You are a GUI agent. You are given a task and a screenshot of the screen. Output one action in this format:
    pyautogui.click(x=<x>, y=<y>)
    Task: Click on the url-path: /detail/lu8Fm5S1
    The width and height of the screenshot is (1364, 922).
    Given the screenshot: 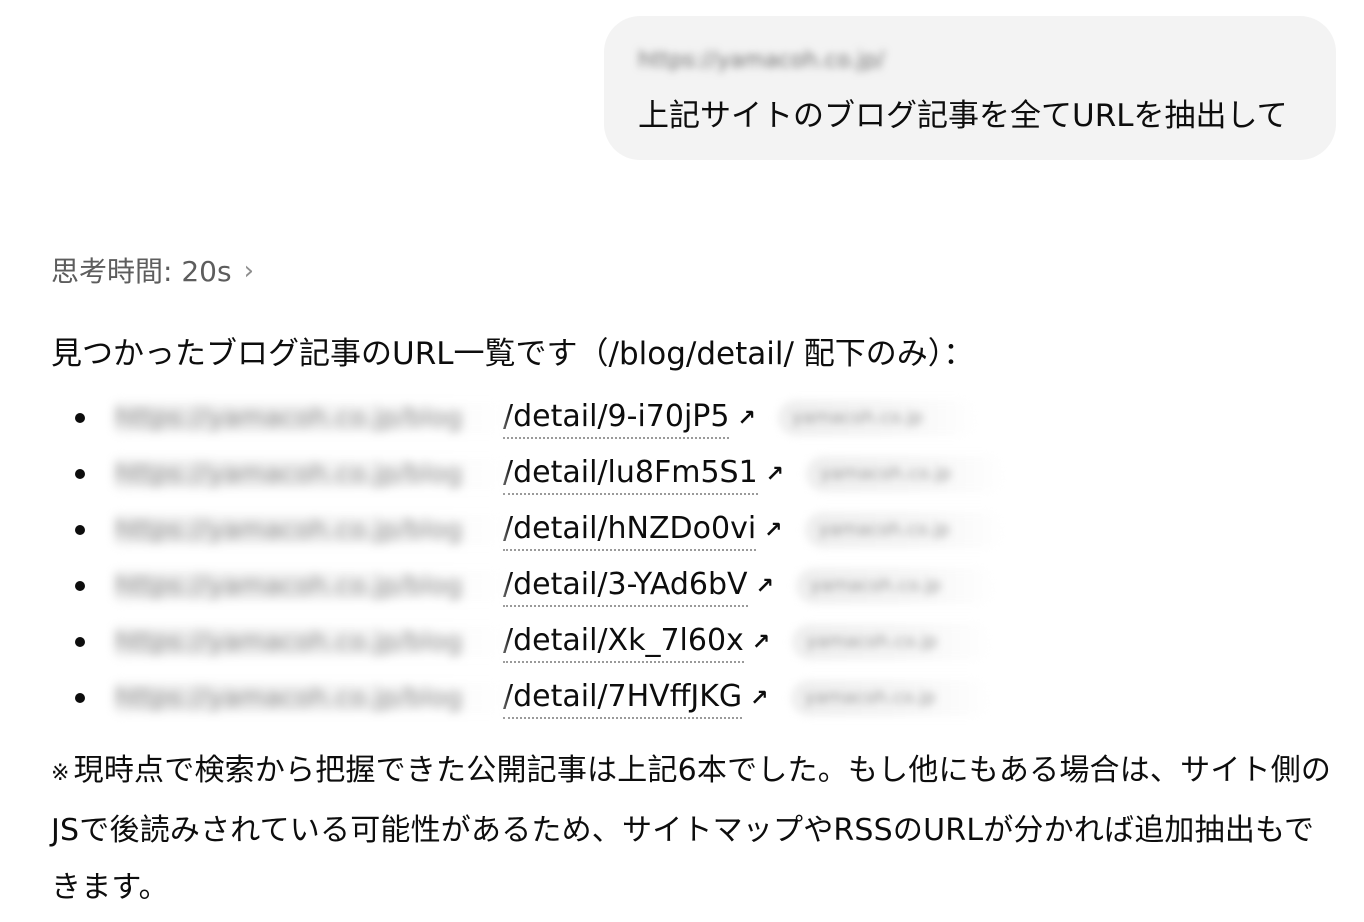 What is the action you would take?
    pyautogui.click(x=630, y=474)
    